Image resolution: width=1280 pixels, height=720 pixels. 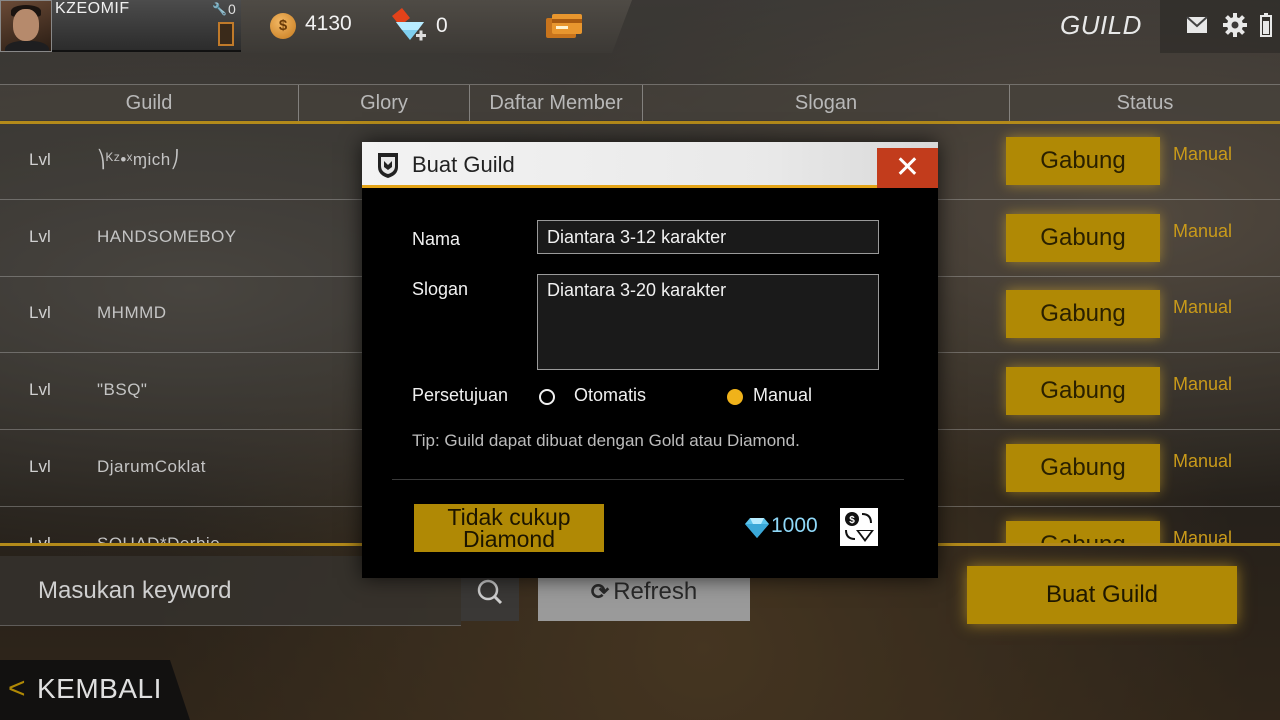 What do you see at coordinates (1235, 25) in the screenshot?
I see `gear-icon` at bounding box center [1235, 25].